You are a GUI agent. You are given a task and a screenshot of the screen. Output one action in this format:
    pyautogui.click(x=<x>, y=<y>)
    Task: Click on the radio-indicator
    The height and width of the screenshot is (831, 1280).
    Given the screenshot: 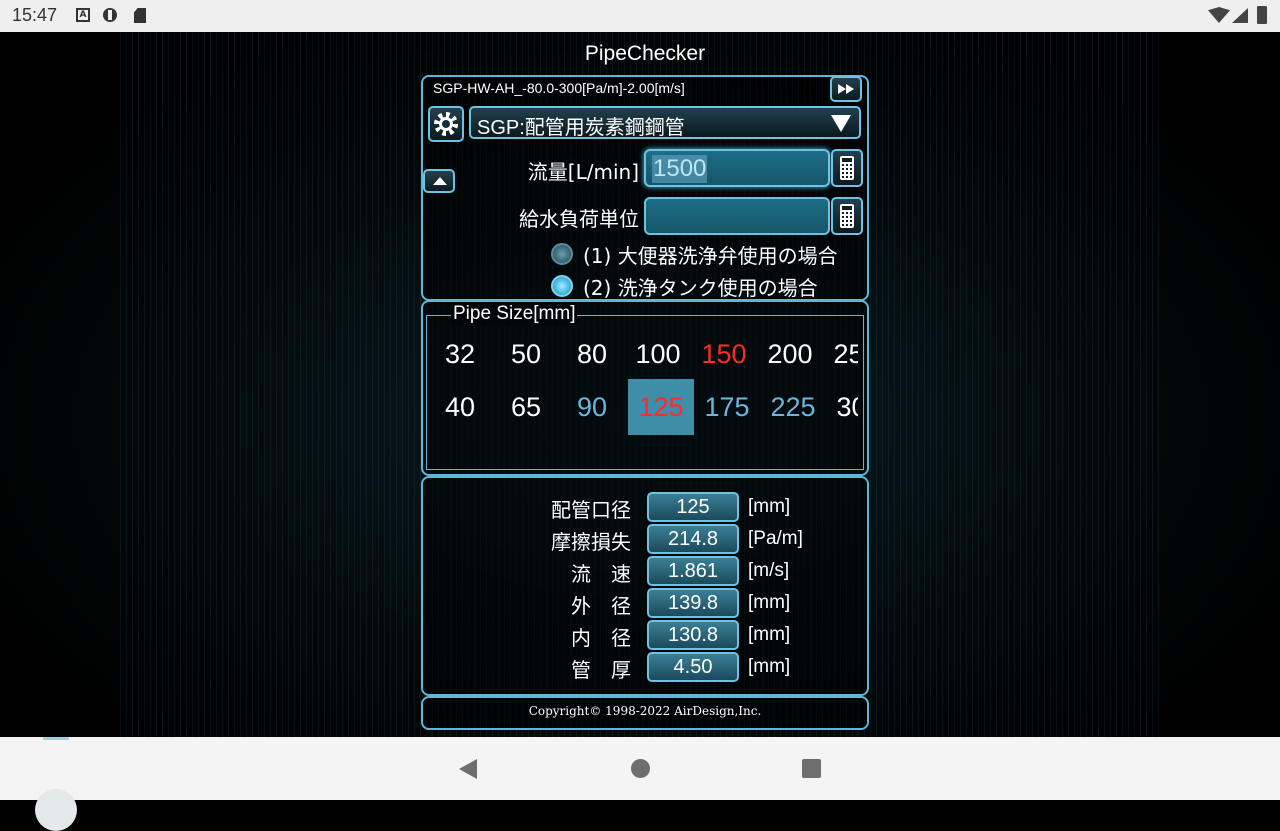 What is the action you would take?
    pyautogui.click(x=562, y=254)
    